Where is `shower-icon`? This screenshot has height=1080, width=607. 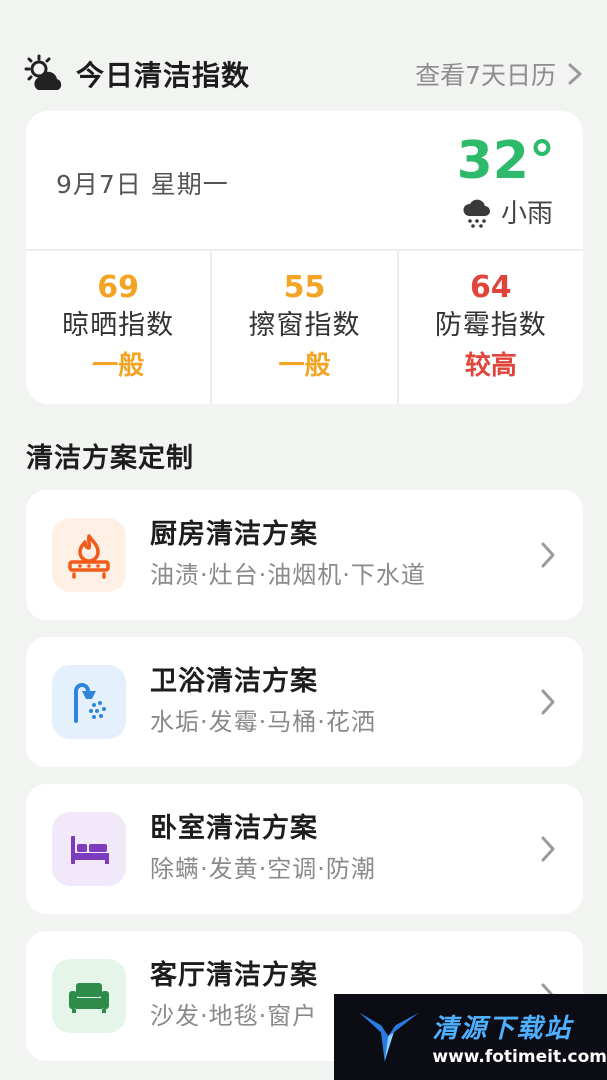 shower-icon is located at coordinates (90, 703).